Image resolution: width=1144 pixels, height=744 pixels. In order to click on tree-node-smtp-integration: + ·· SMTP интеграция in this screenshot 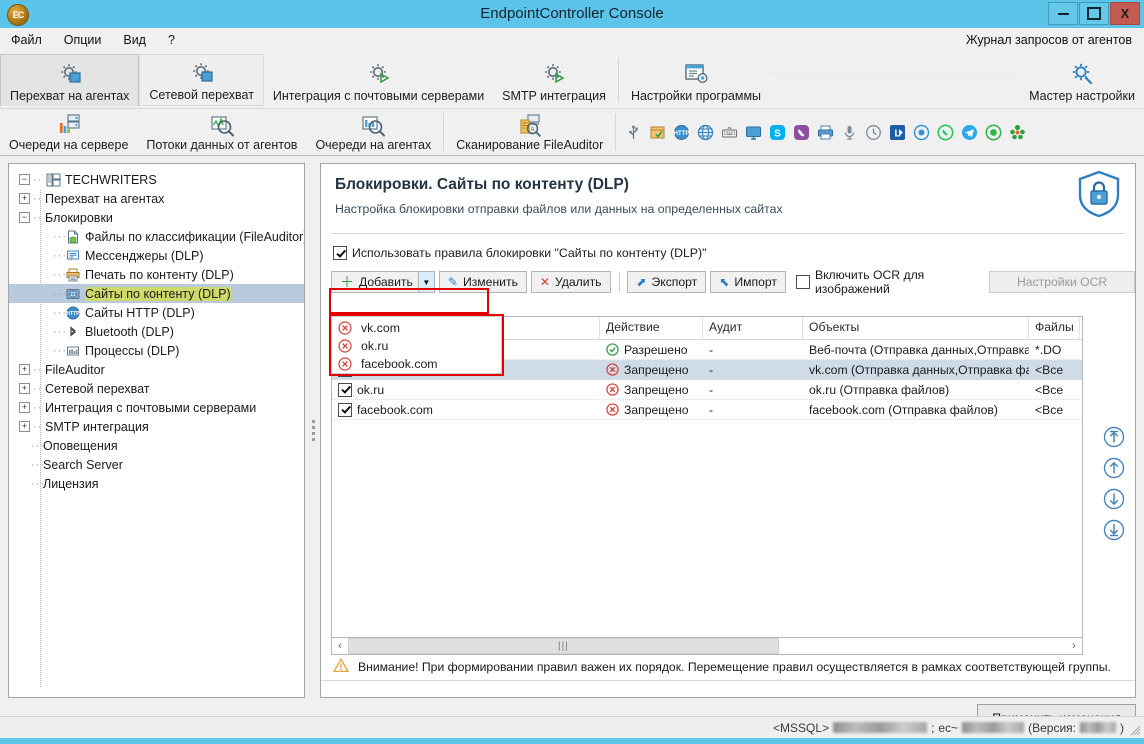, I will do `click(156, 426)`.